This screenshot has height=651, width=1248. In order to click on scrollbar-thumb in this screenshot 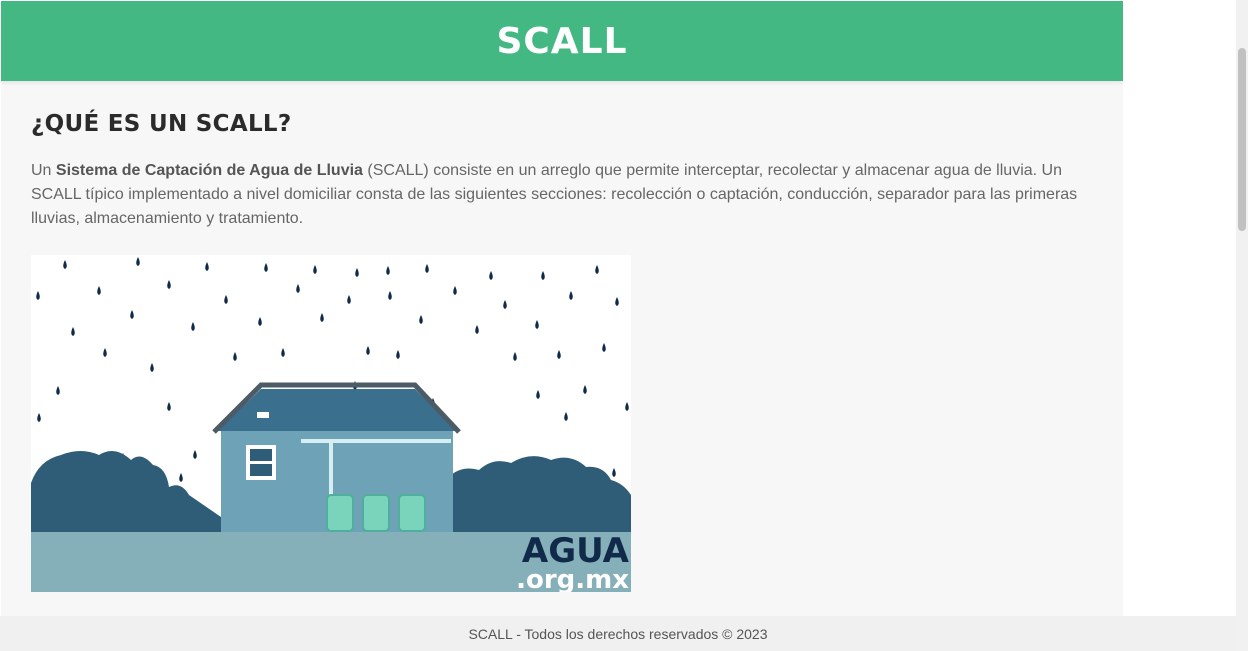, I will do `click(1242, 139)`.